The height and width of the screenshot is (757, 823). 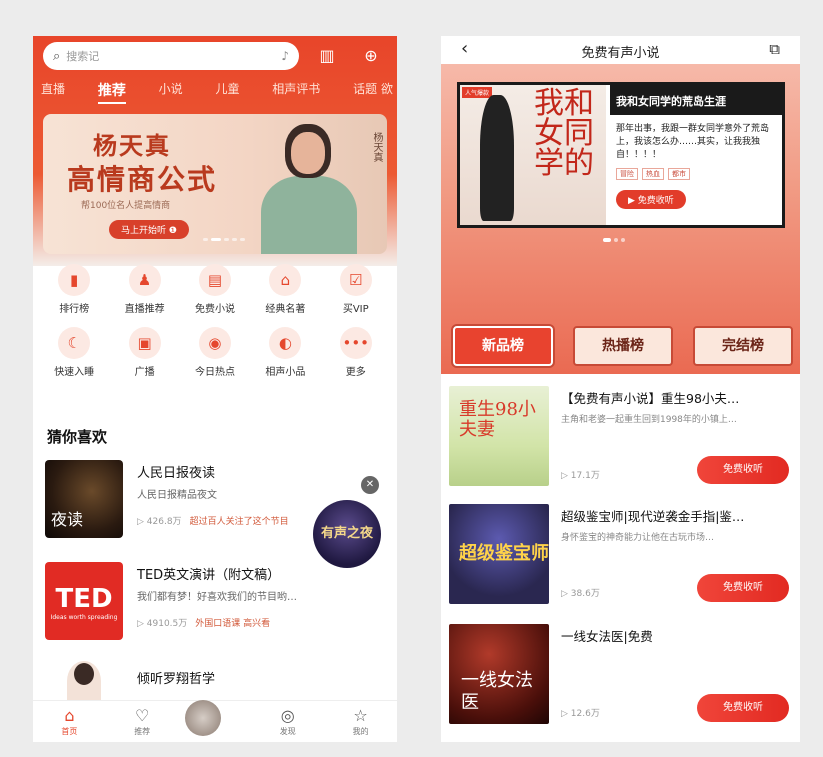 I want to click on rank-tabs: 新品榜 热播榜 完结榜, so click(x=623, y=346).